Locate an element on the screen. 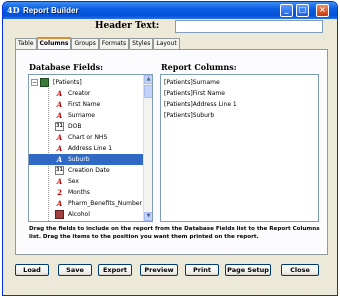 The width and height of the screenshot is (340, 298). tree-field-item: A Creator is located at coordinates (86, 93).